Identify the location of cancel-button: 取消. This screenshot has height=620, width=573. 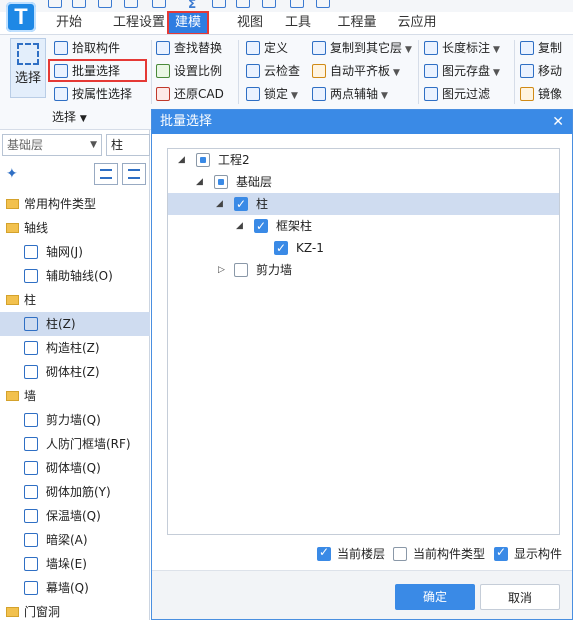
(520, 597).